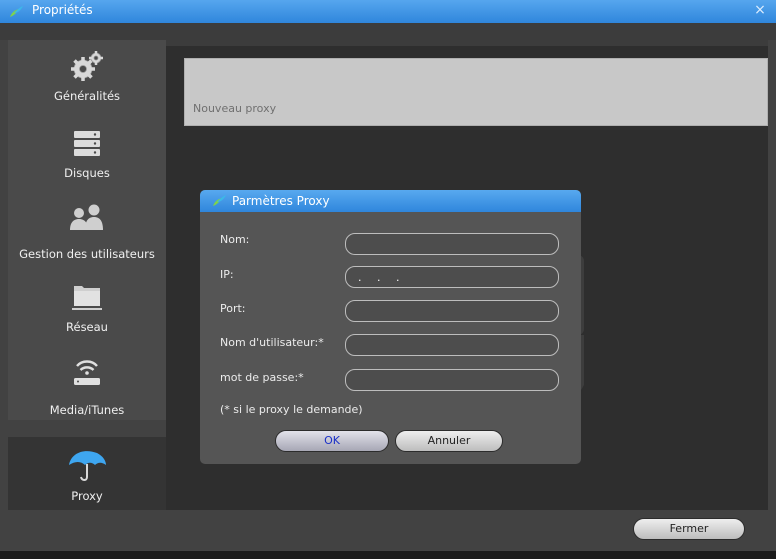 The image size is (776, 559). Describe the element at coordinates (87, 410) in the screenshot. I see `sidebar-item-label: Media/iTunes` at that location.